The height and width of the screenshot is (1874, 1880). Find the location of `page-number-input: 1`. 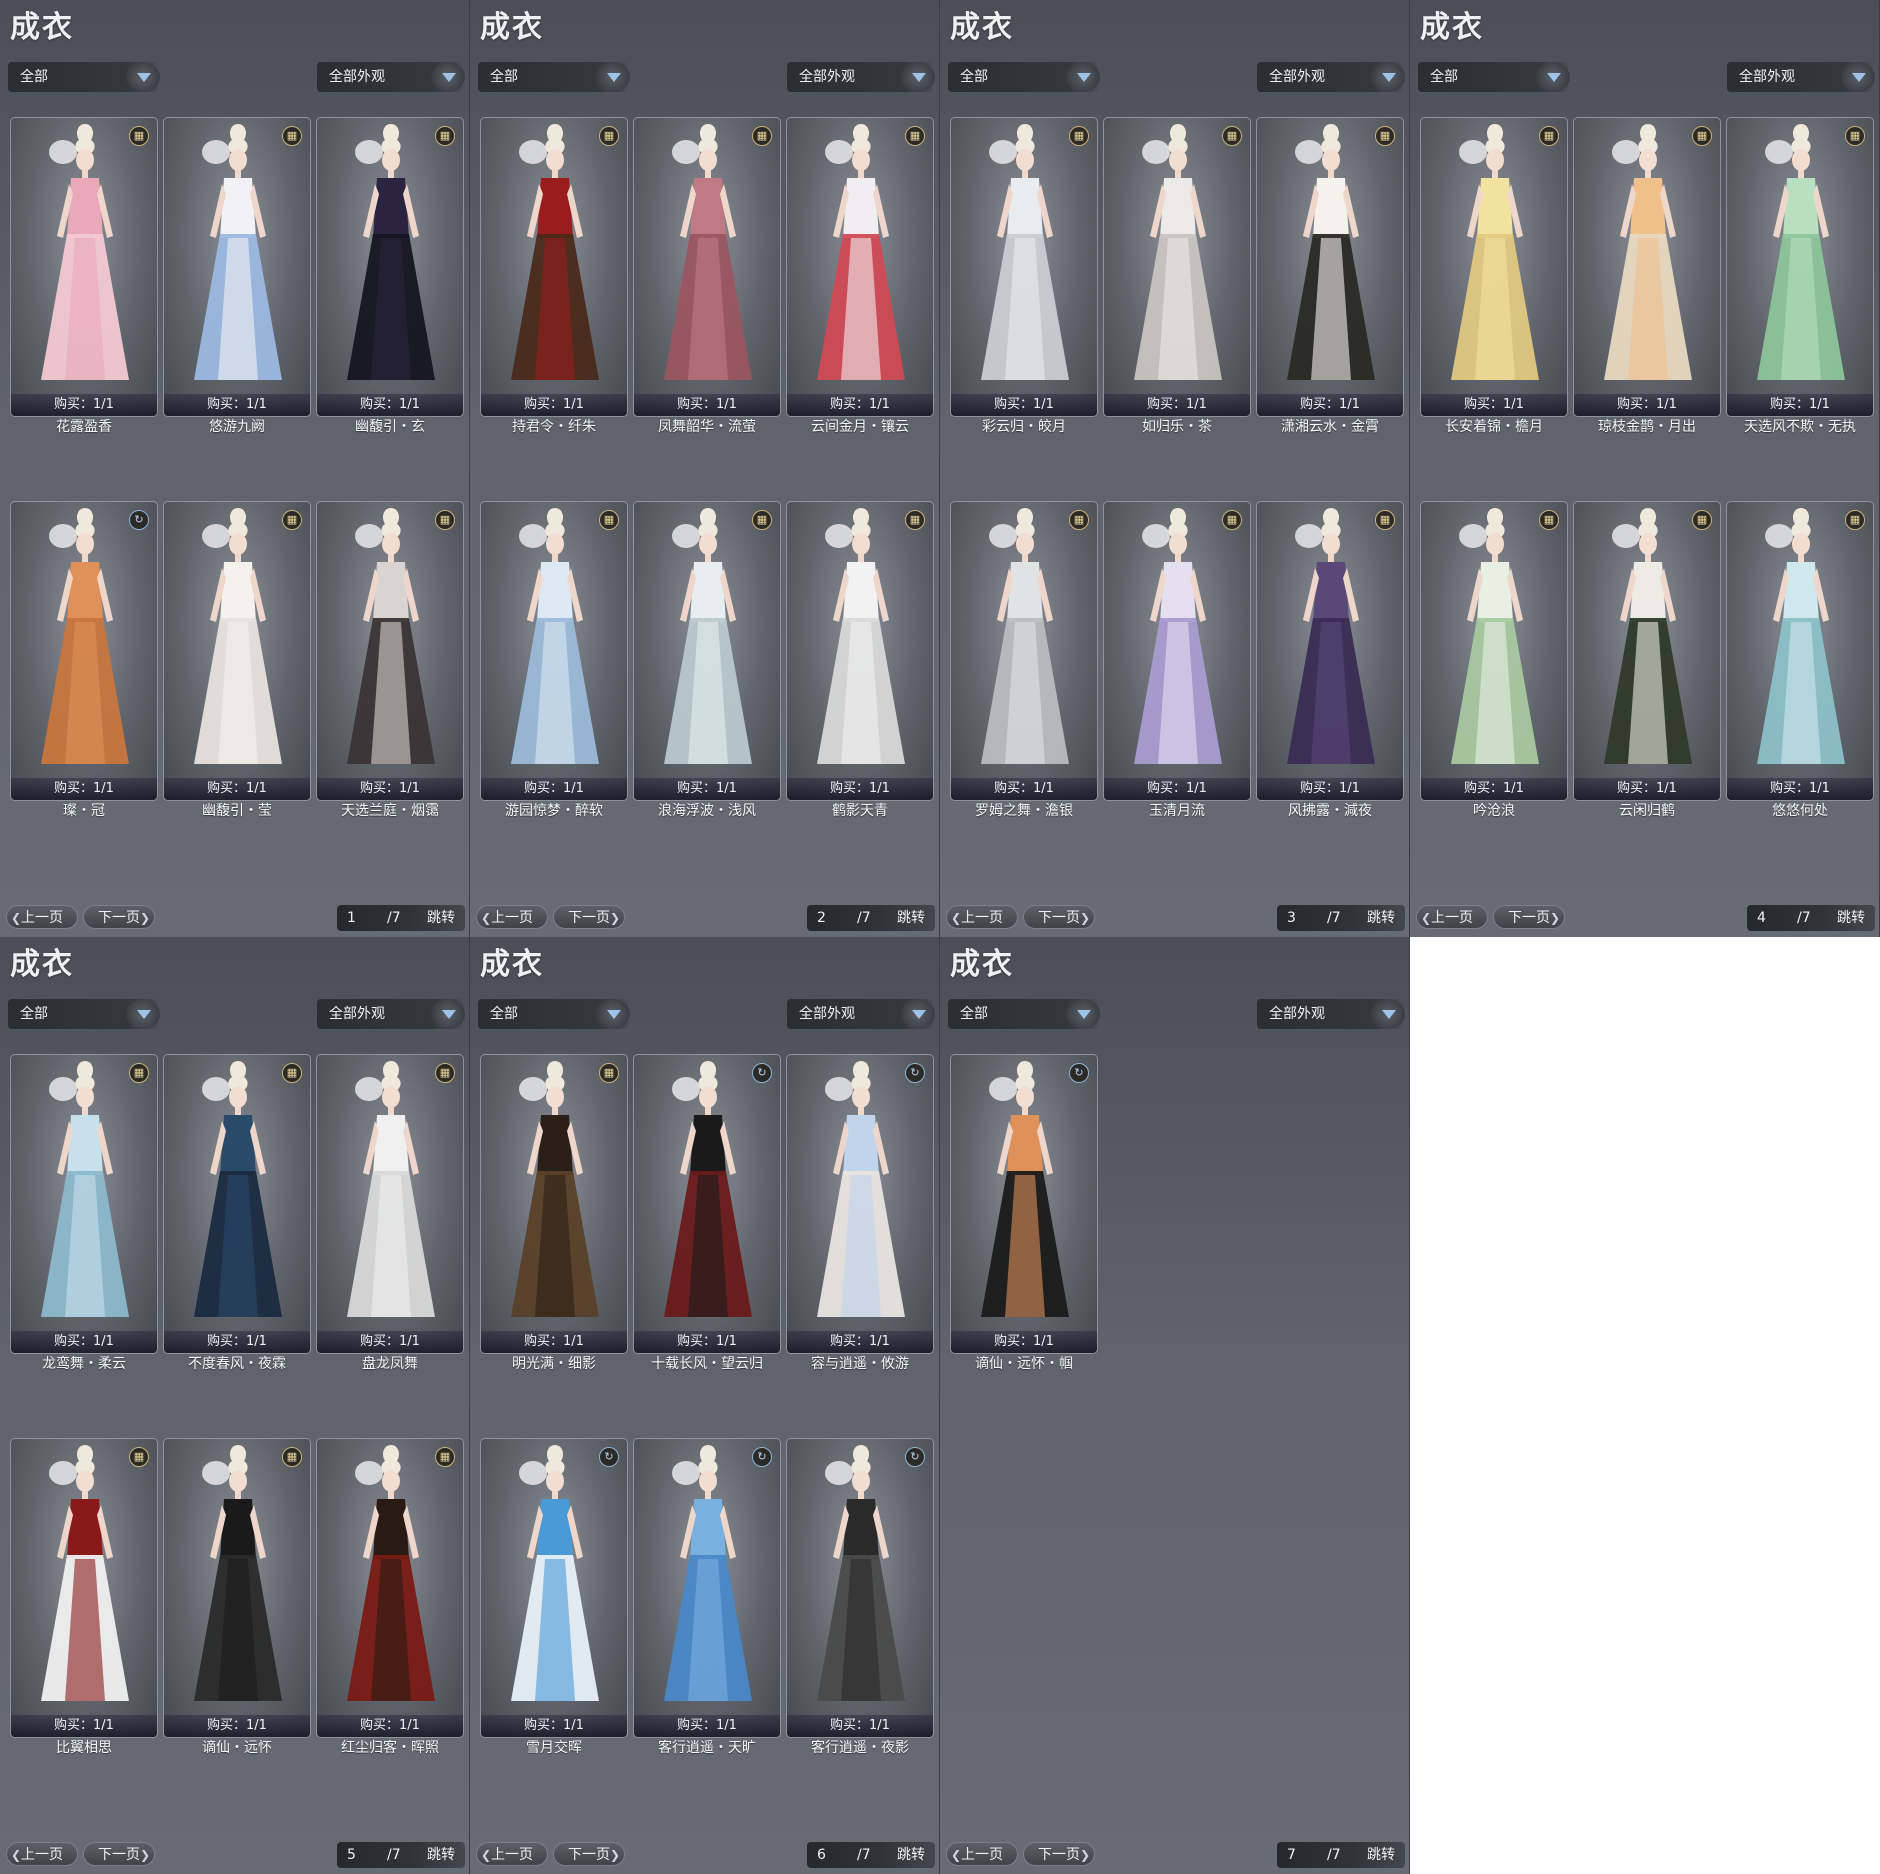

page-number-input: 1 is located at coordinates (351, 918).